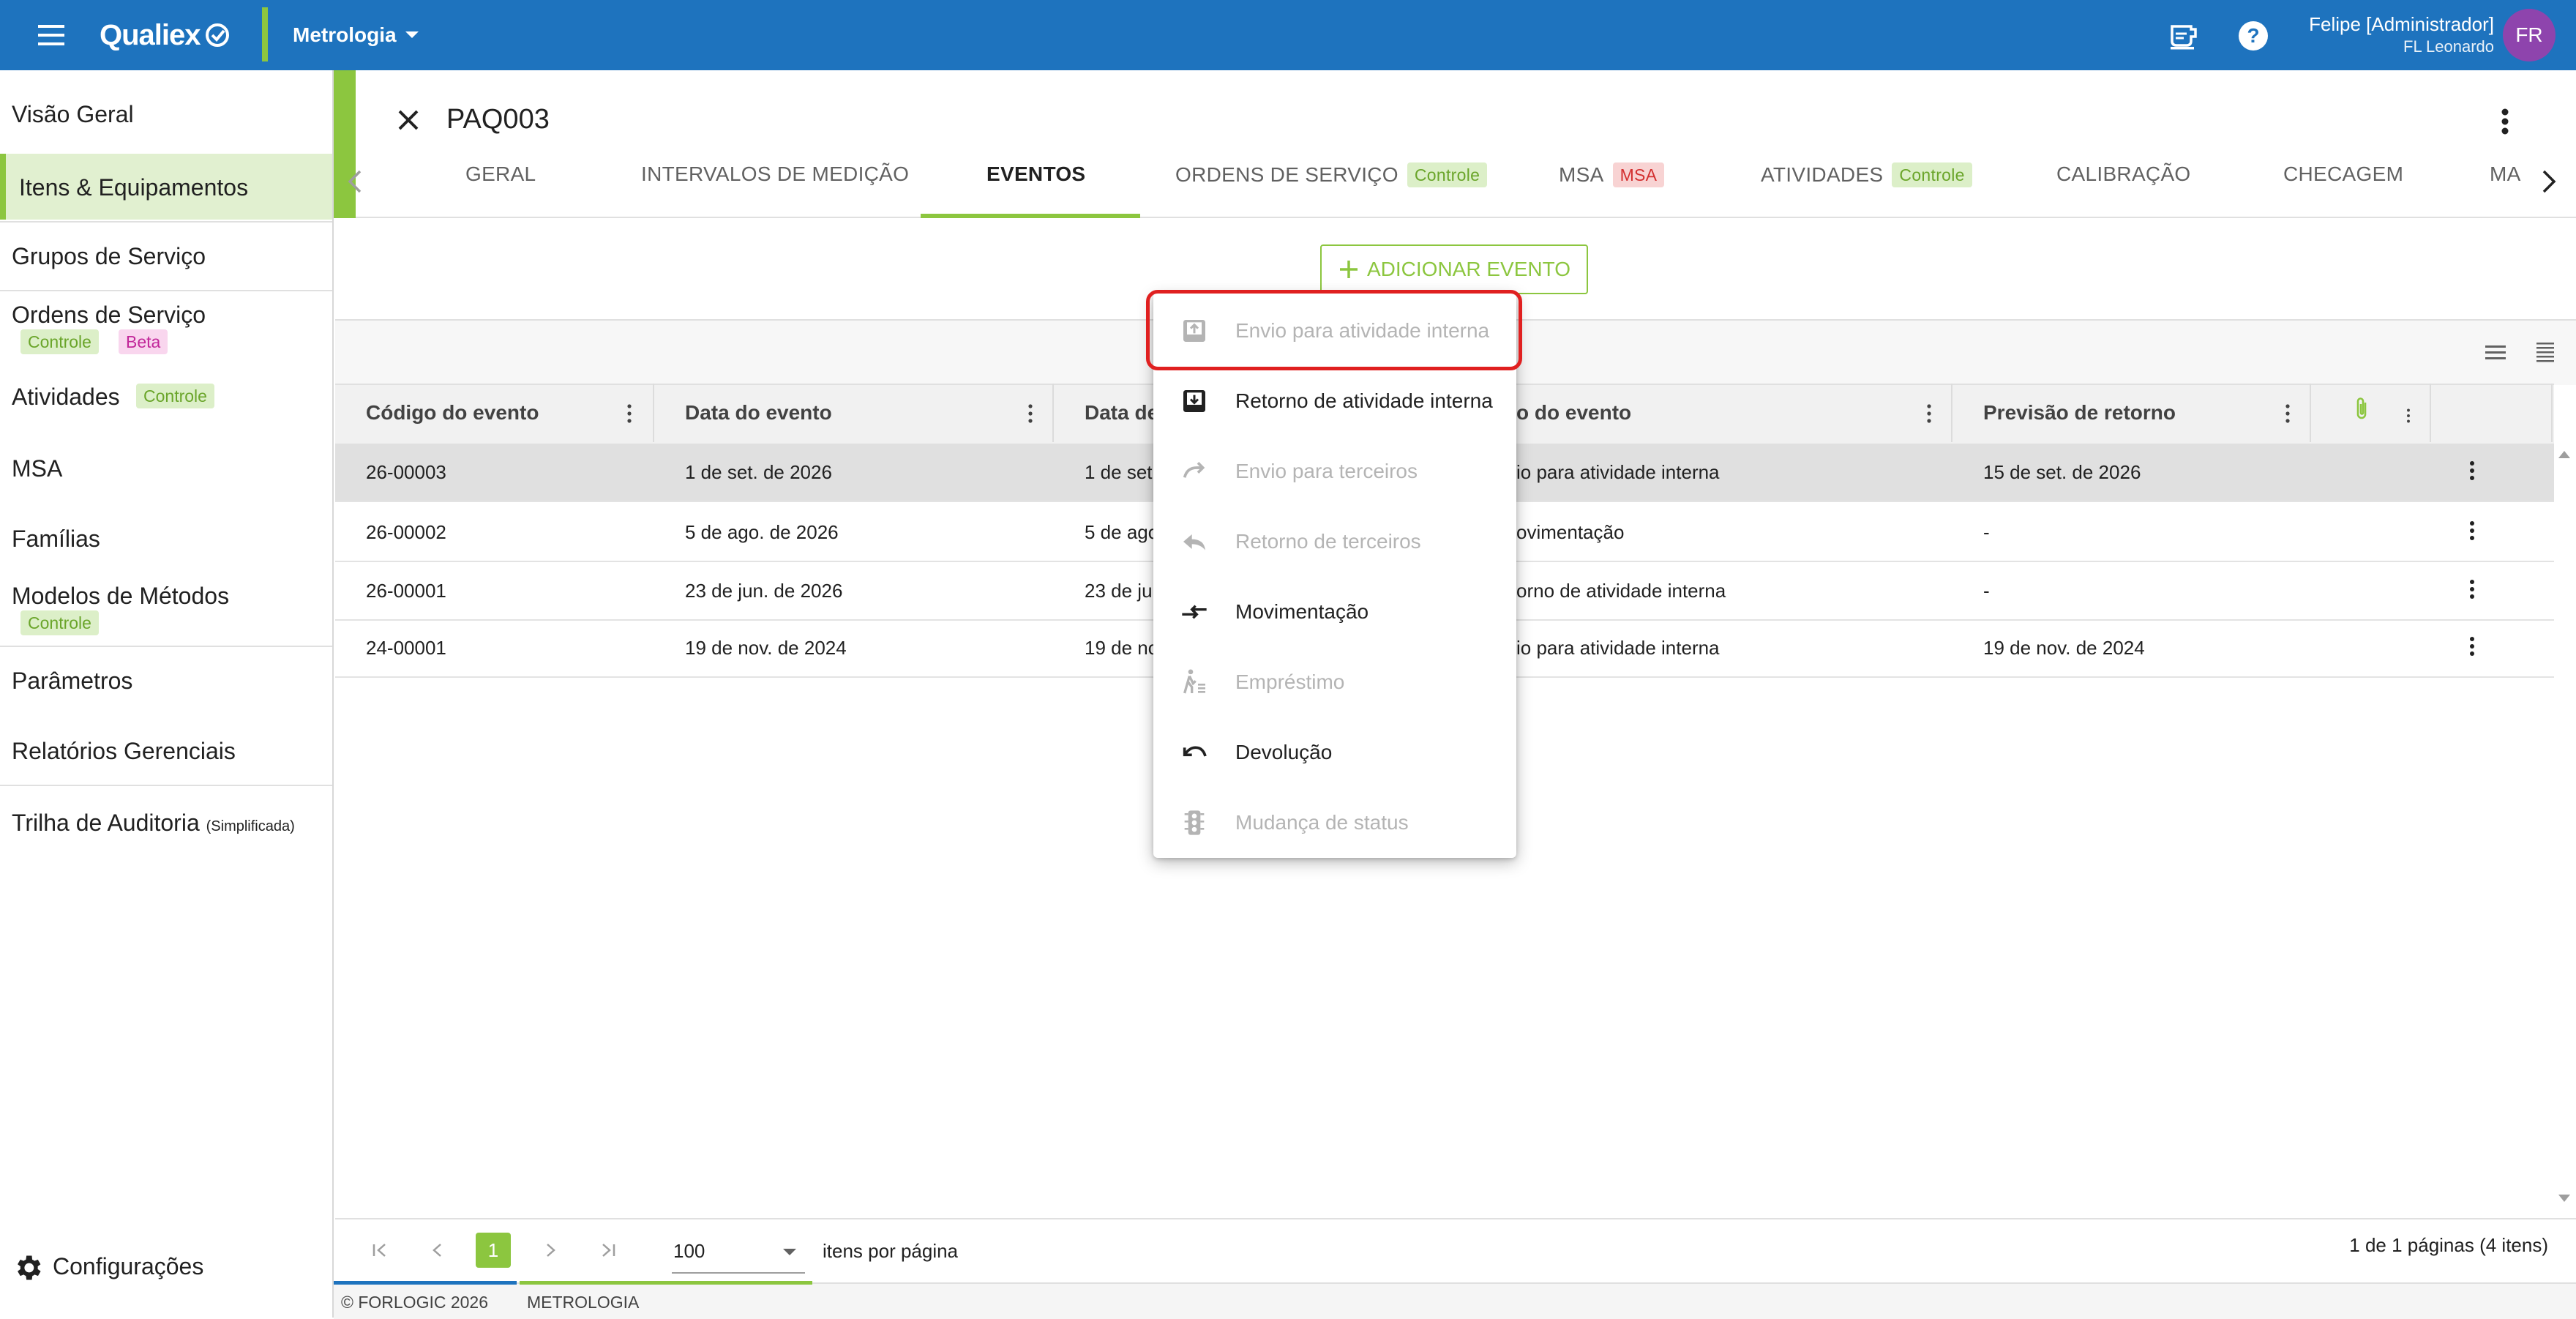 Image resolution: width=2576 pixels, height=1319 pixels. I want to click on chevron-right-icon, so click(2549, 181).